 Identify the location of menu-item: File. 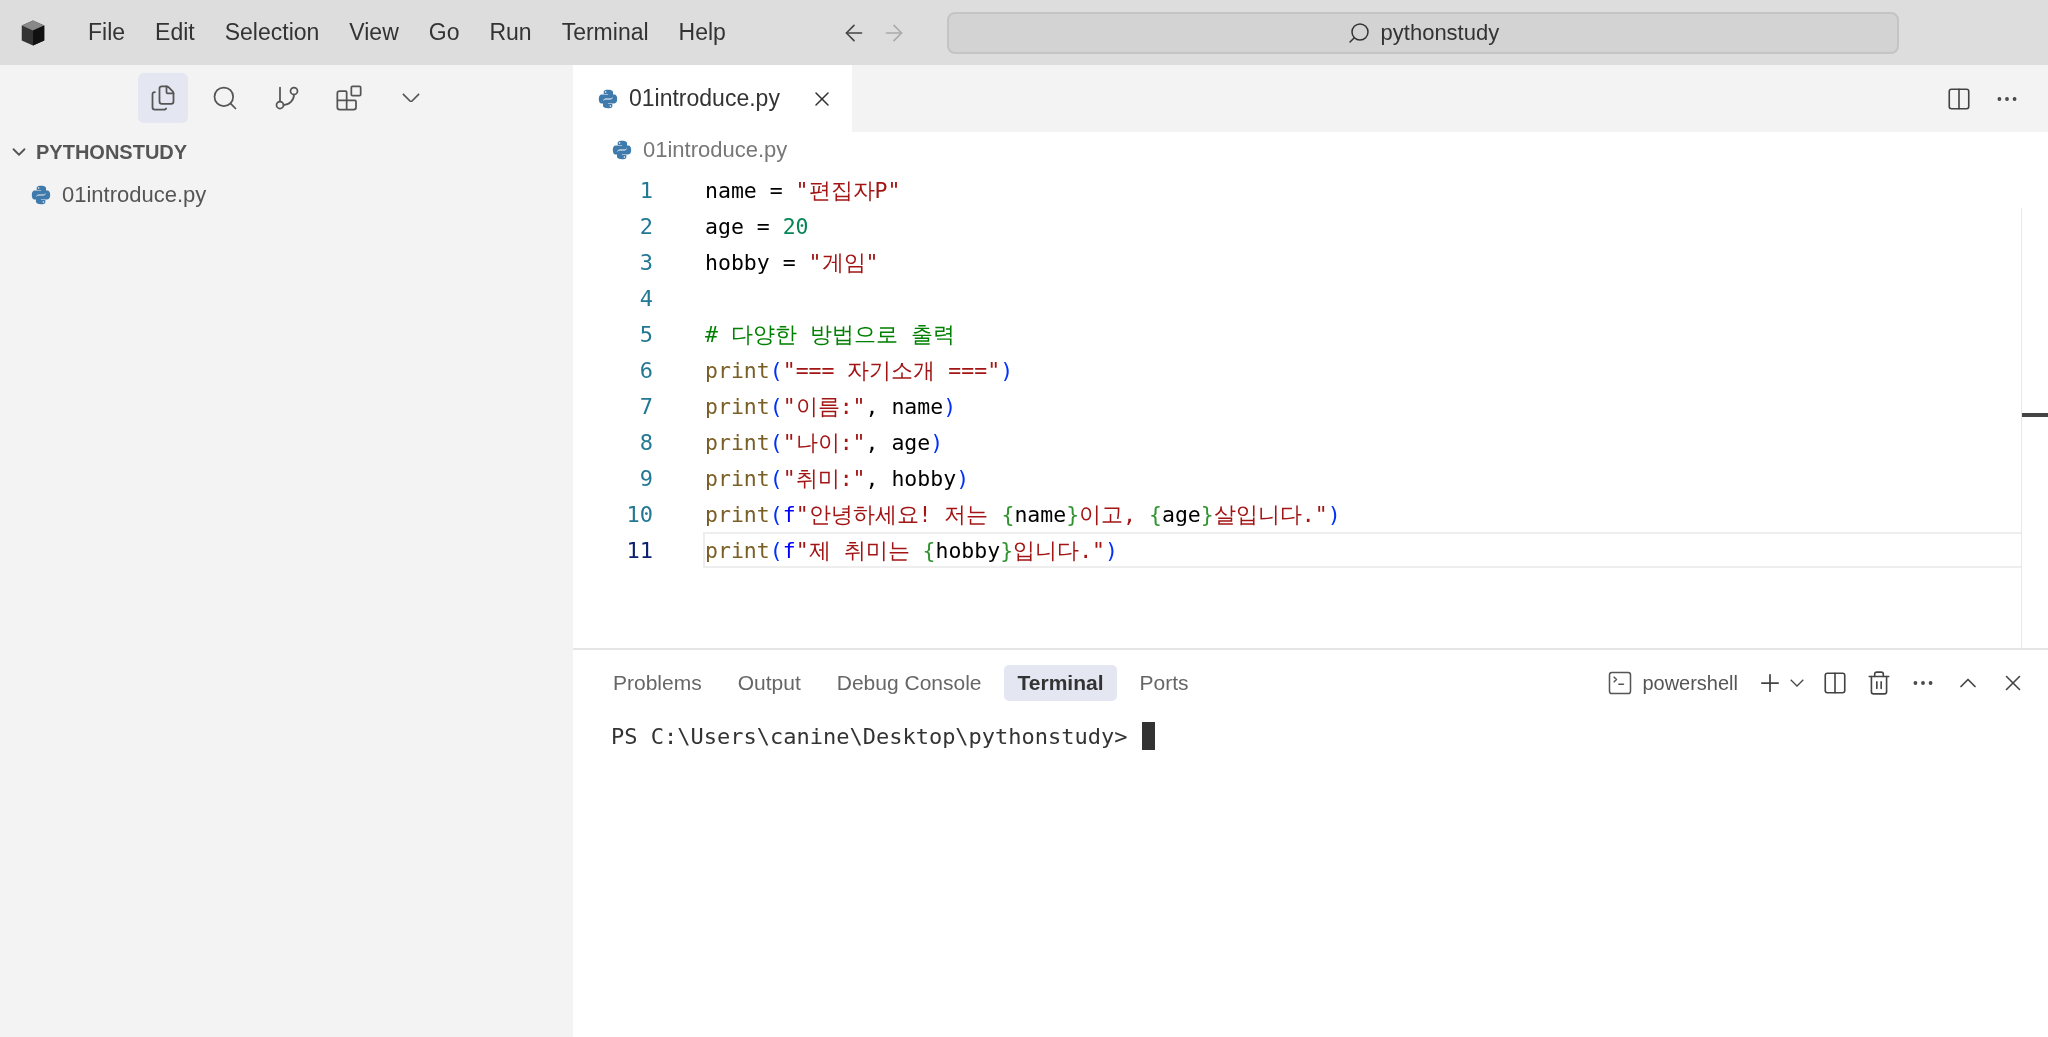
(107, 32).